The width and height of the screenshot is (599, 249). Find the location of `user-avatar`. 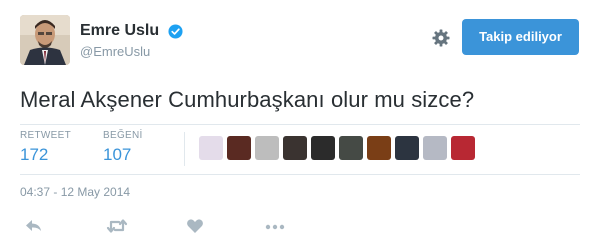

user-avatar is located at coordinates (45, 40).